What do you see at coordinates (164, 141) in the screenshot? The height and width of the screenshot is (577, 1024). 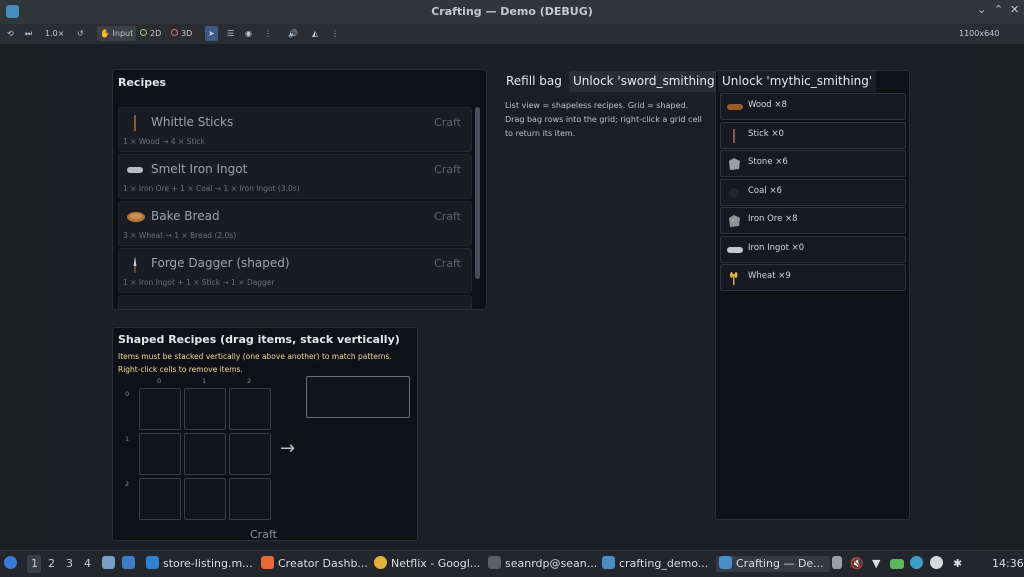 I see `recipe-description: 1 × Wood → 4 × Stick` at bounding box center [164, 141].